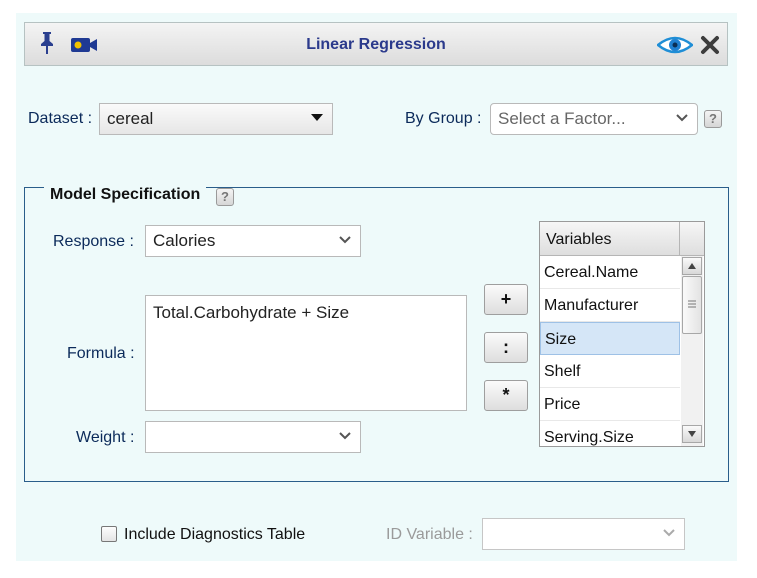 The height and width of the screenshot is (578, 757). Describe the element at coordinates (93, 241) in the screenshot. I see `response-label: Response :` at that location.